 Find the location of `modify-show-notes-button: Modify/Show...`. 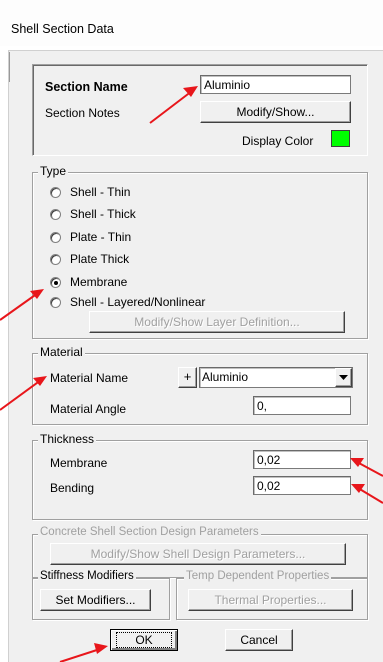

modify-show-notes-button: Modify/Show... is located at coordinates (275, 112).